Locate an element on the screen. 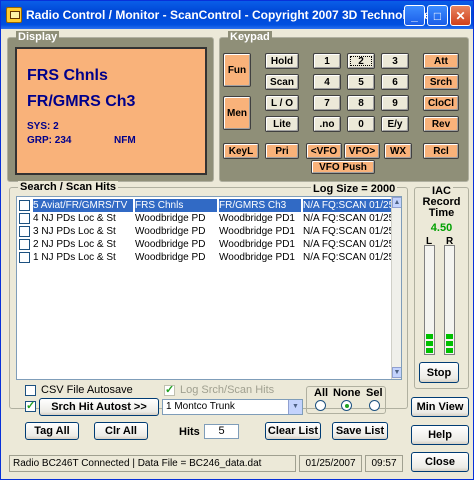 The height and width of the screenshot is (480, 474). fun-button: Fun is located at coordinates (237, 70).